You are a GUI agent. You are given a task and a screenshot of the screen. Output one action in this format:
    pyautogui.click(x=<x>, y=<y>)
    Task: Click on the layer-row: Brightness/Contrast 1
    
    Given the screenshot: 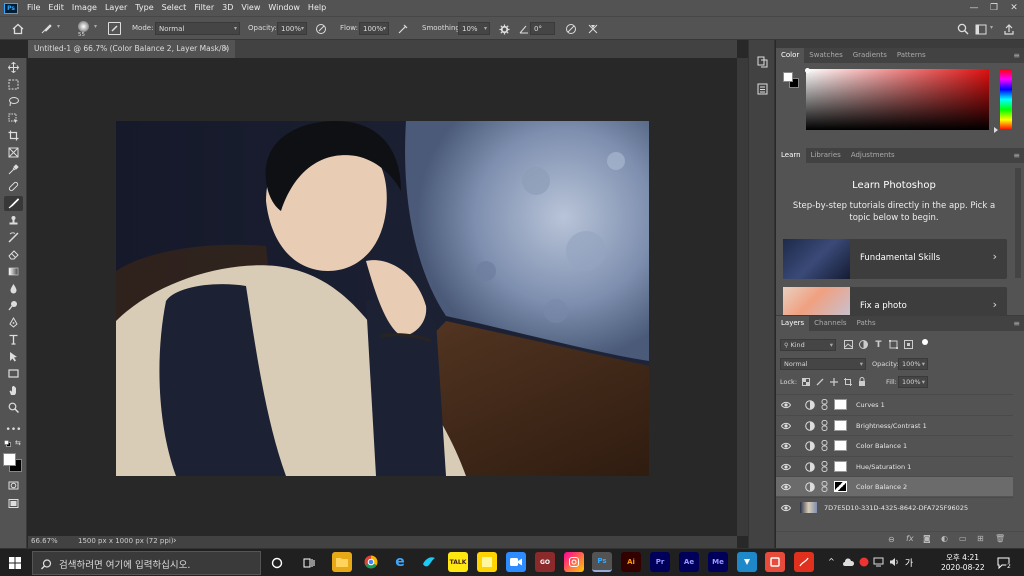 What is the action you would take?
    pyautogui.click(x=894, y=424)
    